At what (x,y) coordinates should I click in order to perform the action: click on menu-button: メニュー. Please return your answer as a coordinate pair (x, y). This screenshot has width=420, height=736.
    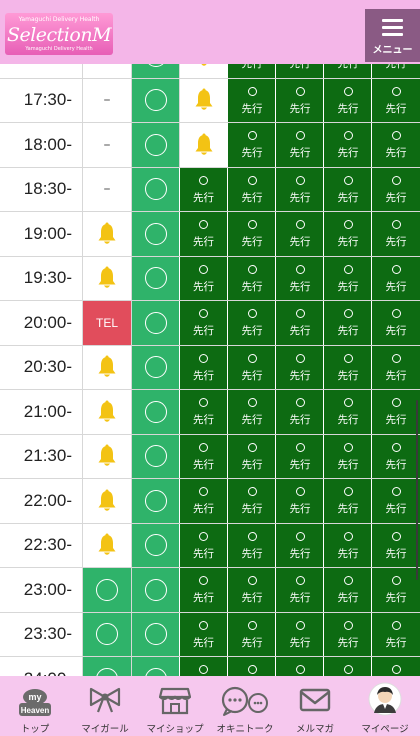
    Looking at the image, I should click on (392, 35).